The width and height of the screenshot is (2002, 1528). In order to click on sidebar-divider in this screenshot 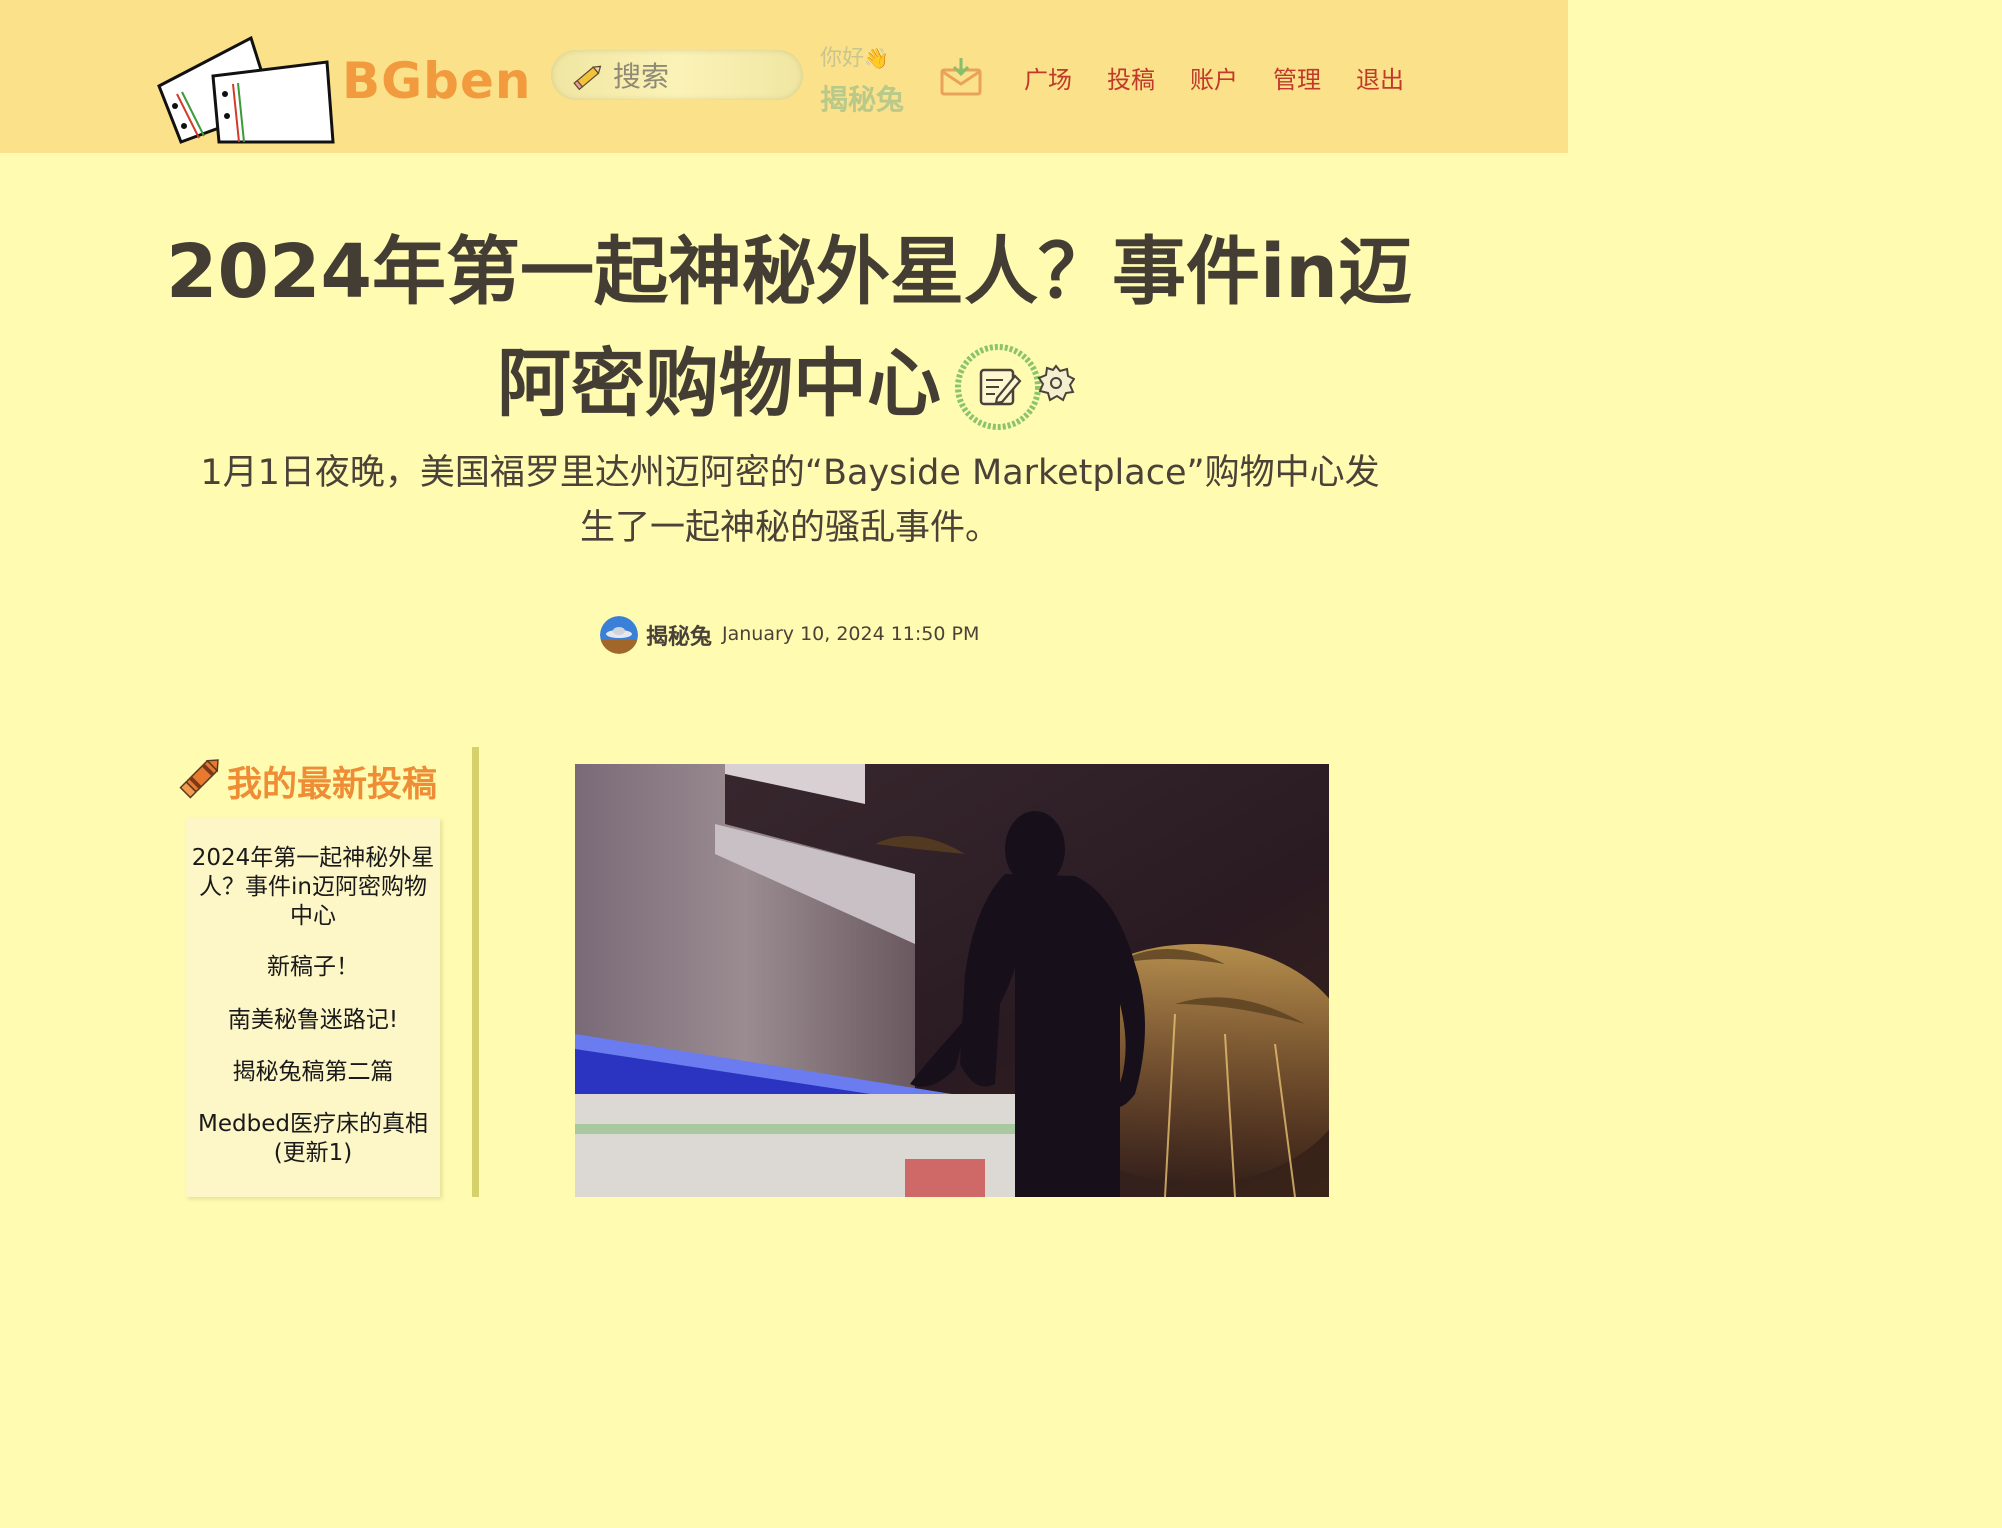, I will do `click(475, 972)`.